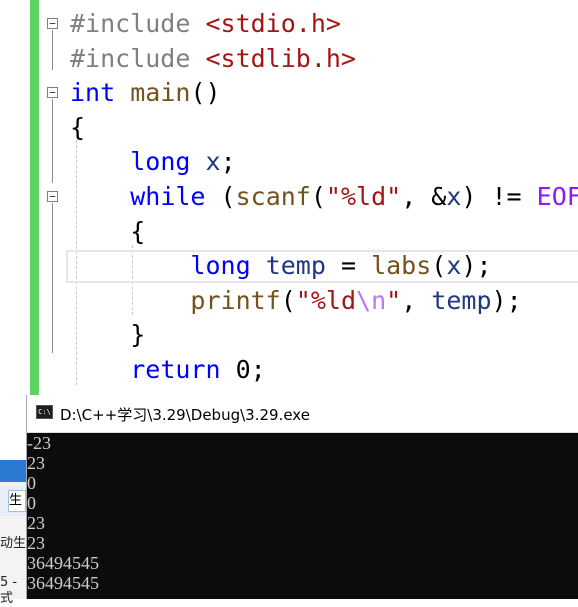  Describe the element at coordinates (160, 93) in the screenshot. I see `code-token: main` at that location.